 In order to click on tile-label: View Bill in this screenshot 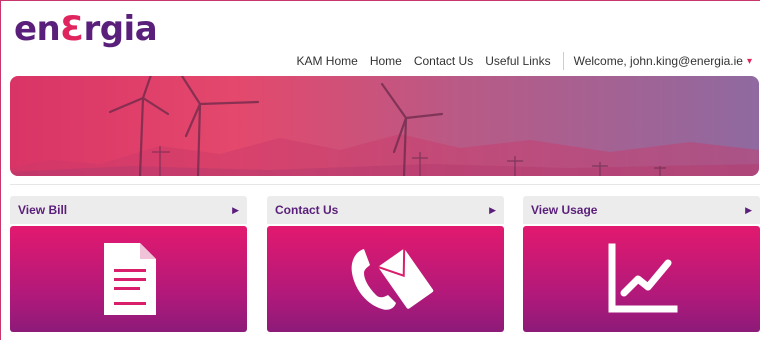, I will do `click(43, 210)`.